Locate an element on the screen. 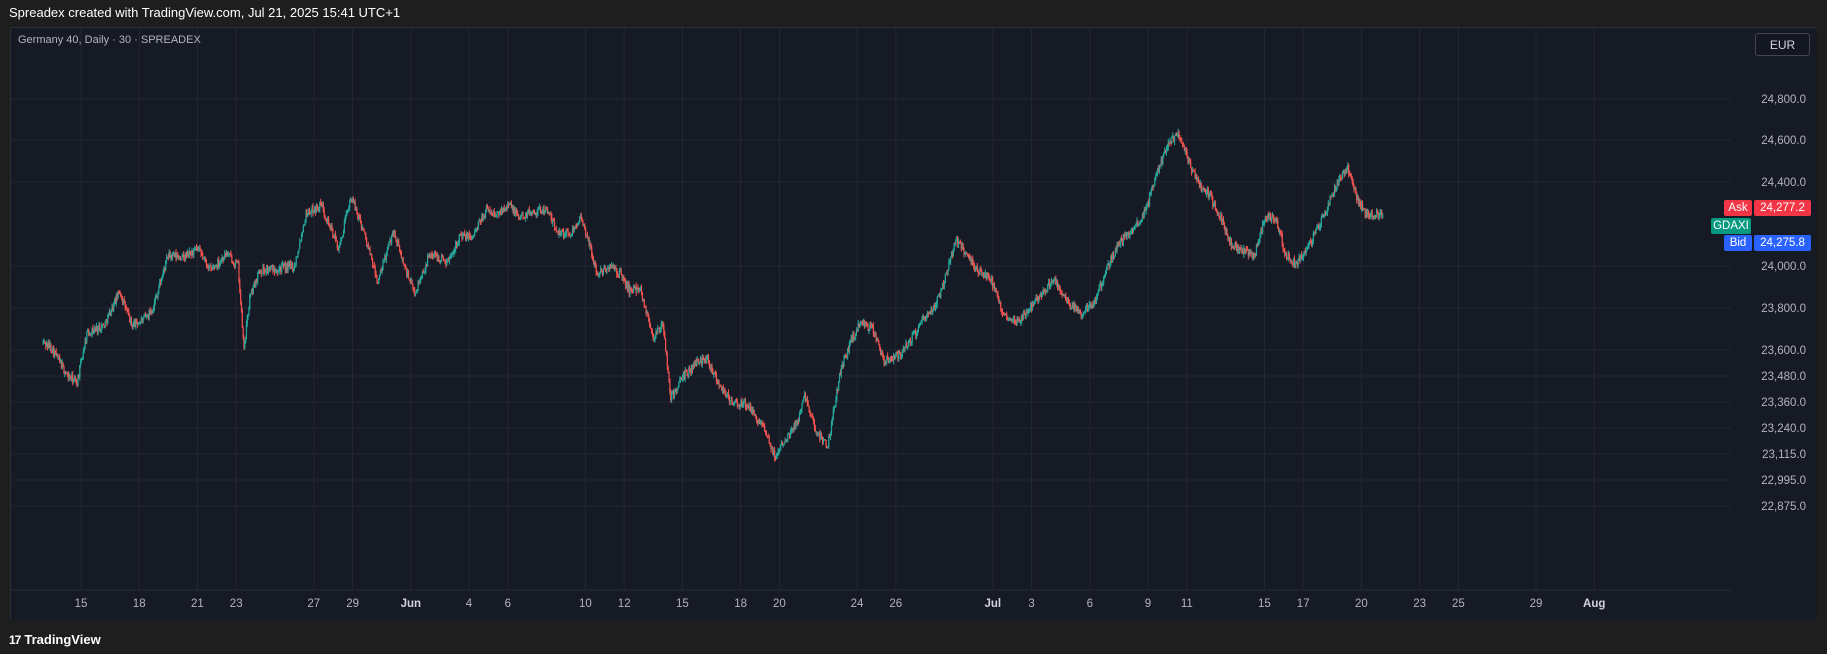 This screenshot has height=654, width=1827. y-tick-label: 23,115.0 is located at coordinates (1784, 455).